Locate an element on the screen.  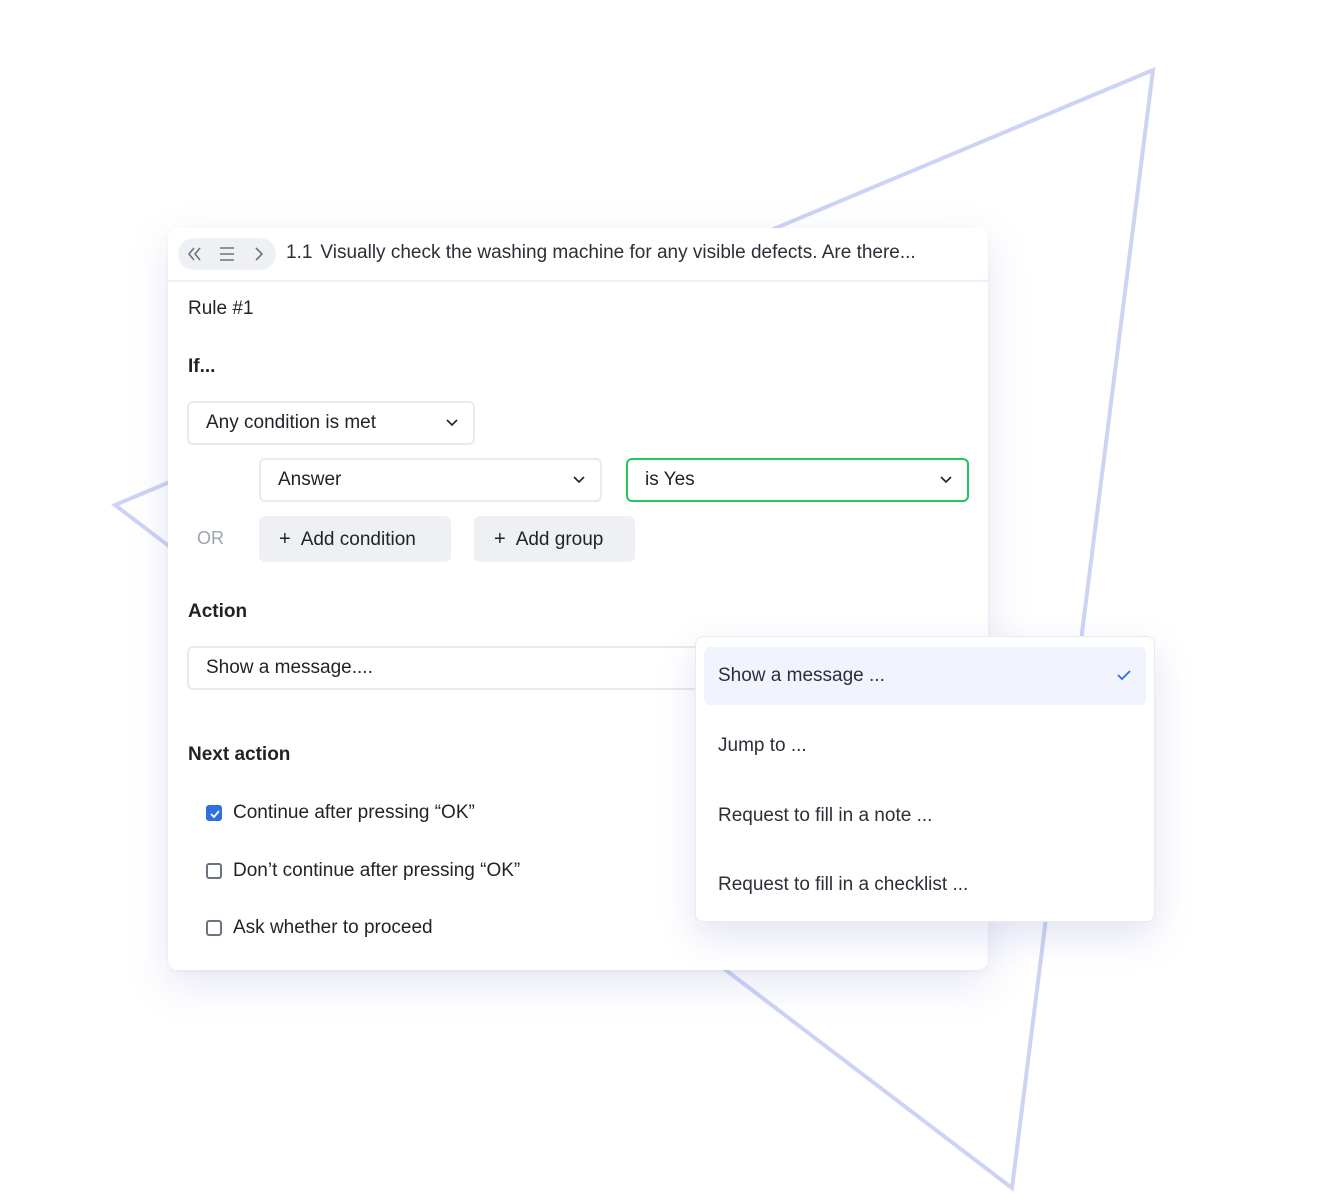
check-icon is located at coordinates (215, 814).